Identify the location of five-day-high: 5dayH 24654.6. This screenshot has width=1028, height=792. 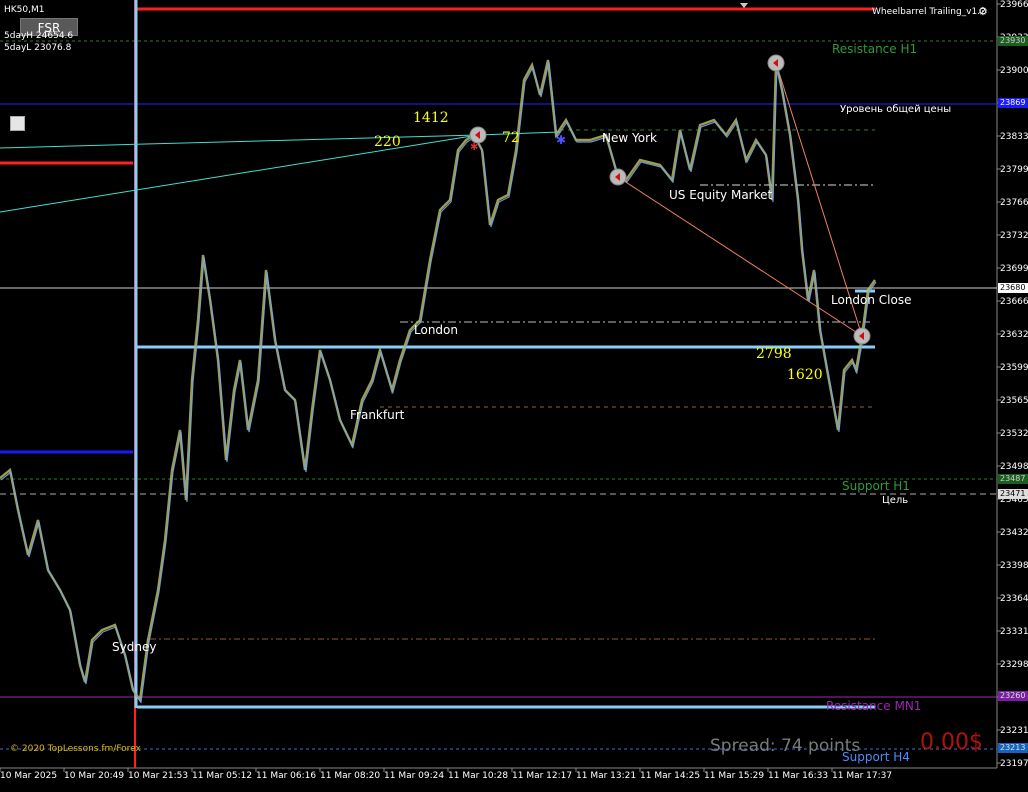
(39, 36).